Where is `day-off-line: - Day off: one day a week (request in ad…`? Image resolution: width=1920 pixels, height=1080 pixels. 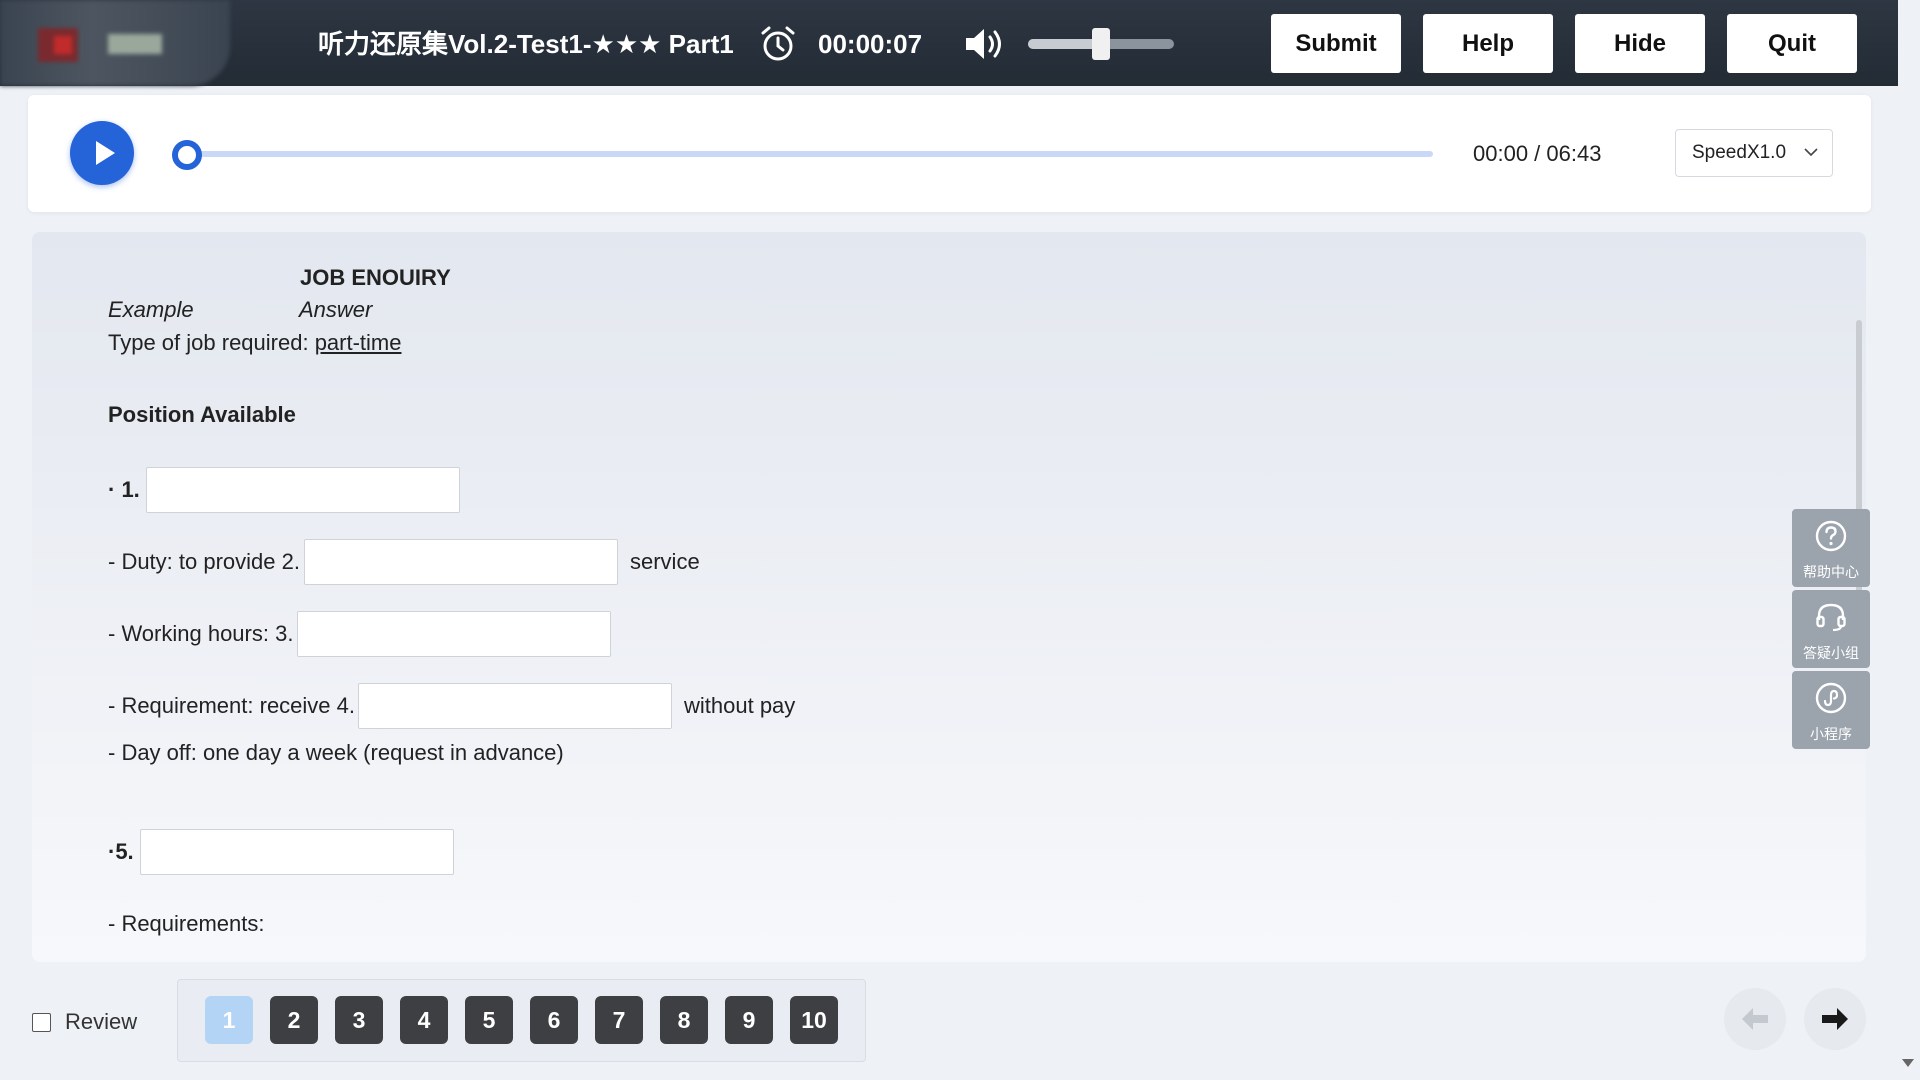 day-off-line: - Day off: one day a week (request in ad… is located at coordinates (336, 752).